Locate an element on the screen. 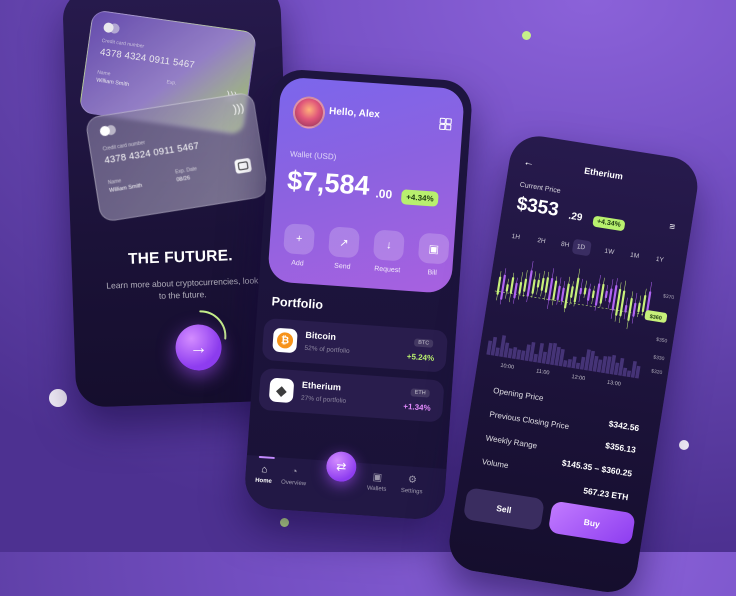  asset-row-bitcoin: ₿ Bitcoin 52% of portfolio BTC +5.24% is located at coordinates (355, 345).